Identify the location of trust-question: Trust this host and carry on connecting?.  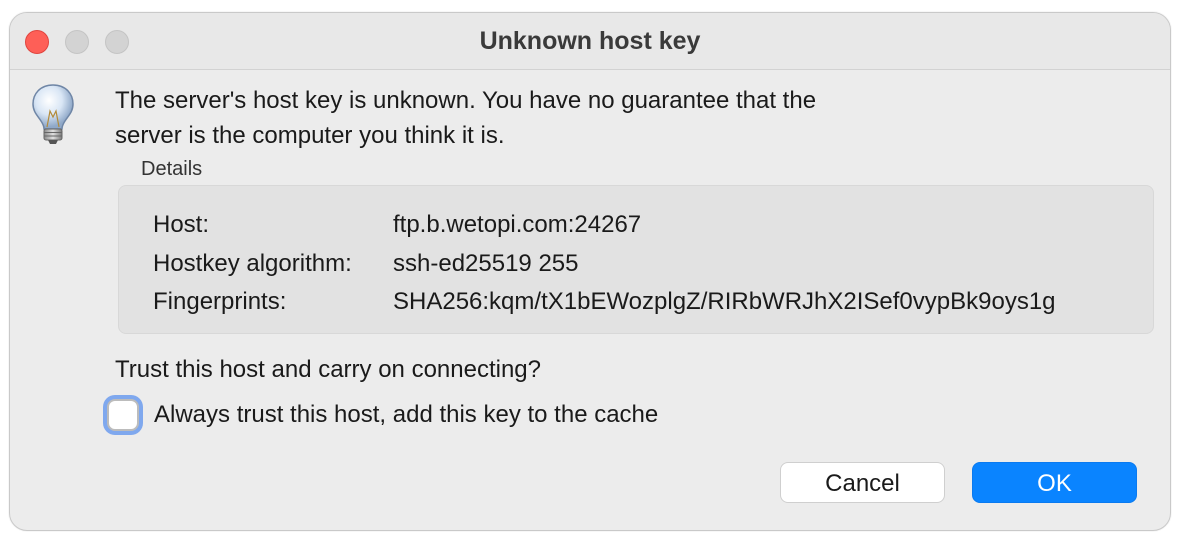
(328, 369).